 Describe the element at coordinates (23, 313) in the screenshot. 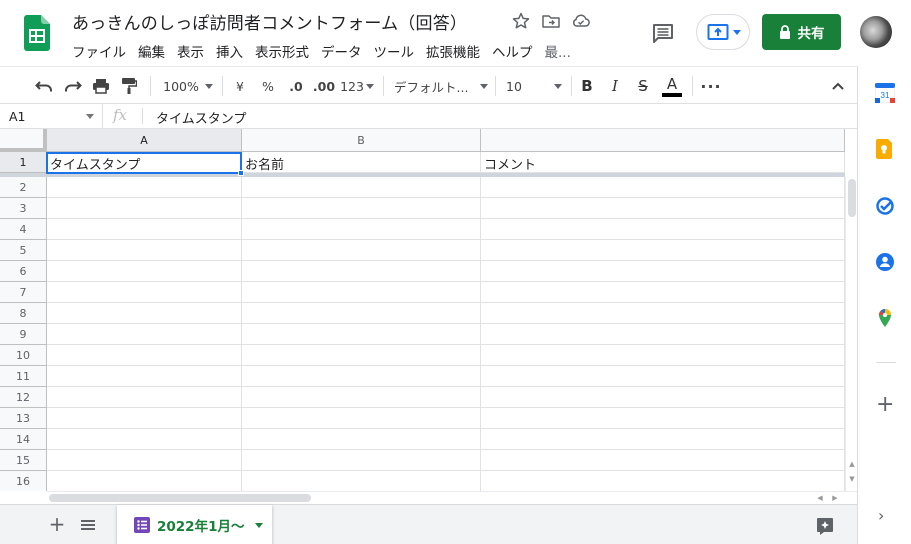

I see `row-header: 8` at that location.